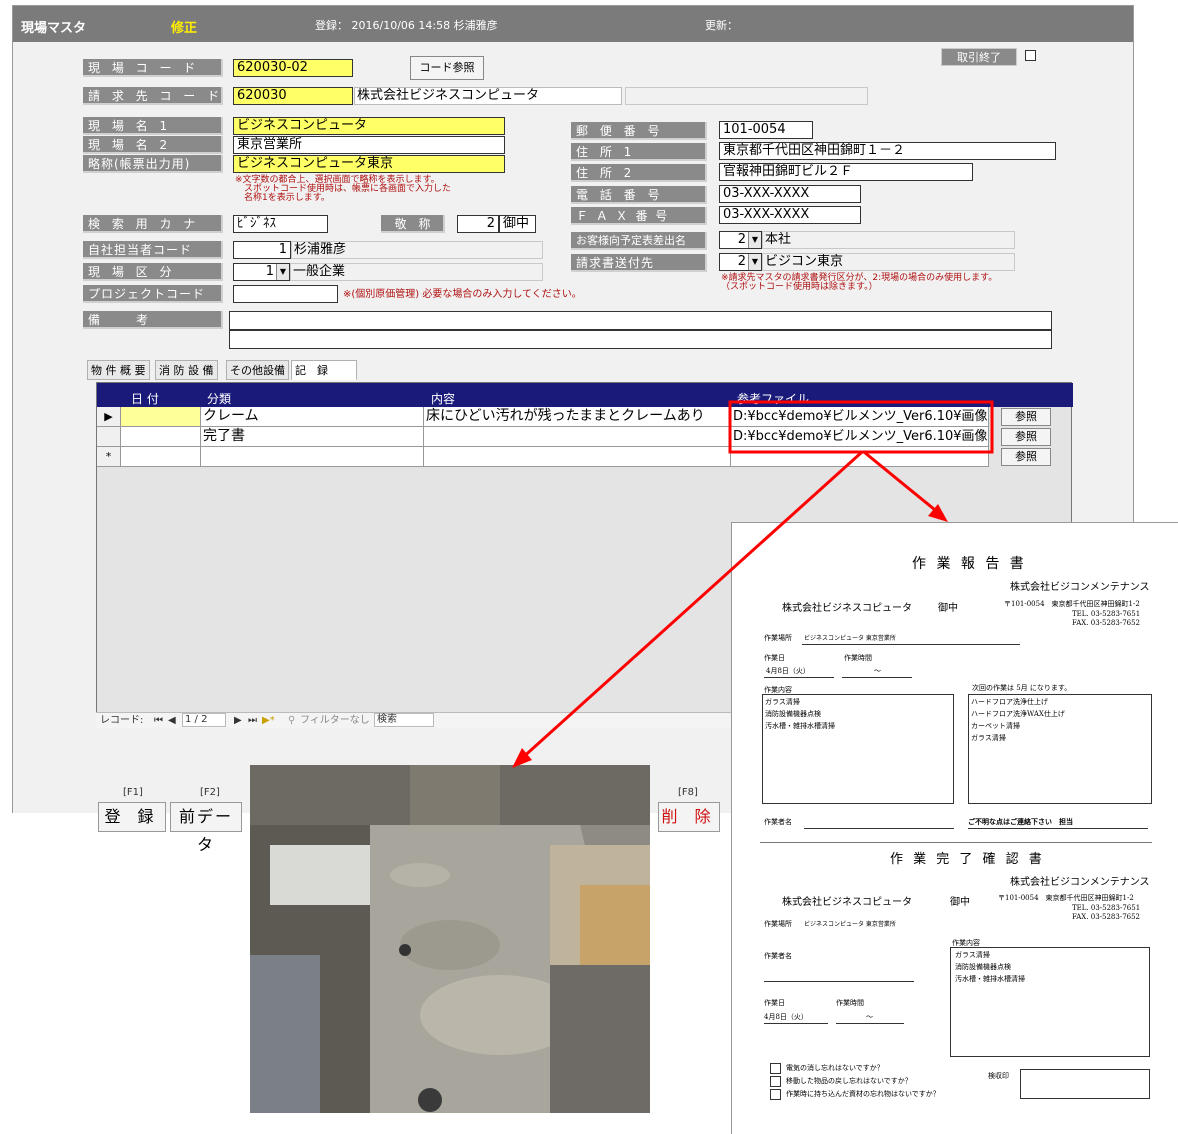 This screenshot has height=1134, width=1178. Describe the element at coordinates (861, 427) in the screenshot. I see `highlight-box` at that location.